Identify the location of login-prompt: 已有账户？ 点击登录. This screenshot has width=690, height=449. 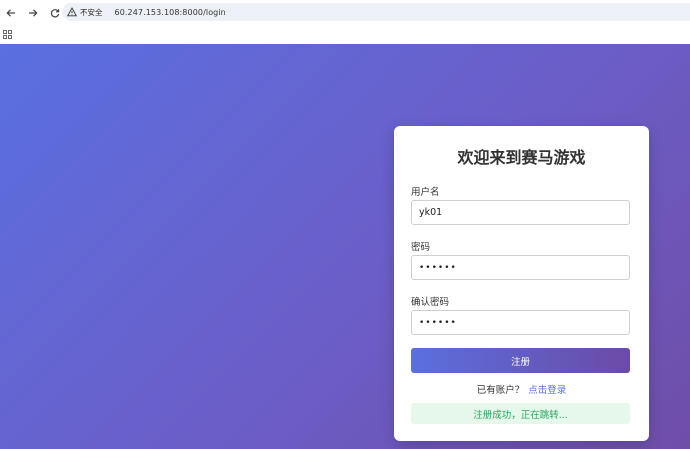
(521, 389).